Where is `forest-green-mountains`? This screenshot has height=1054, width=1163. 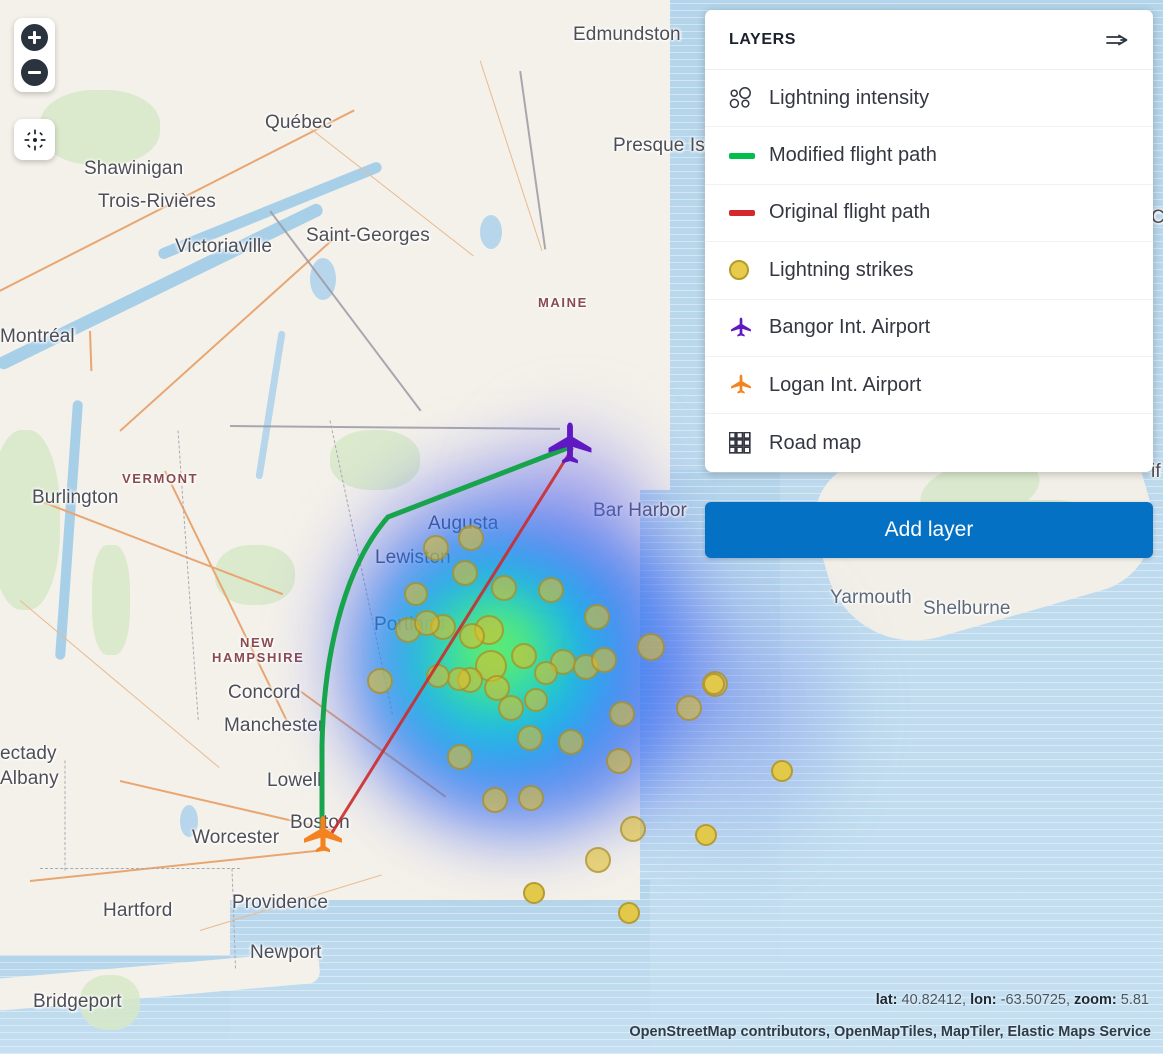 forest-green-mountains is located at coordinates (111, 600).